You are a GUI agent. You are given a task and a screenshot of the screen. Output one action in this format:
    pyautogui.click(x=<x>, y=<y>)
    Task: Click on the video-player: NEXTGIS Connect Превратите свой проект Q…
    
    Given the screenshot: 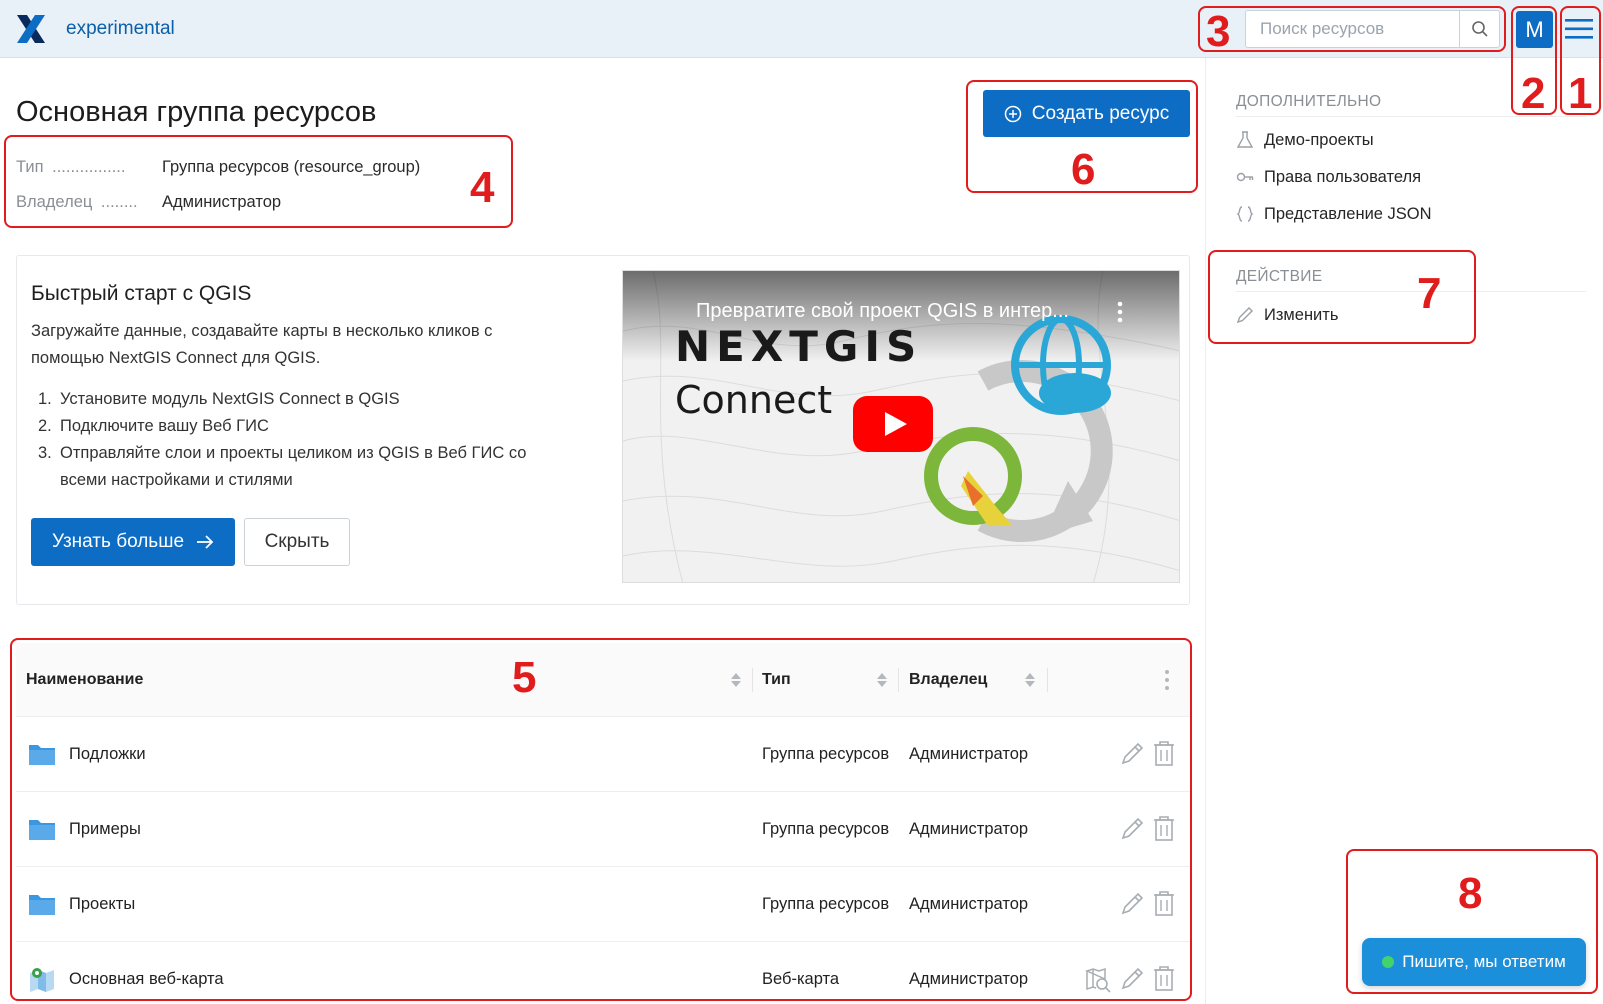 What is the action you would take?
    pyautogui.click(x=901, y=426)
    